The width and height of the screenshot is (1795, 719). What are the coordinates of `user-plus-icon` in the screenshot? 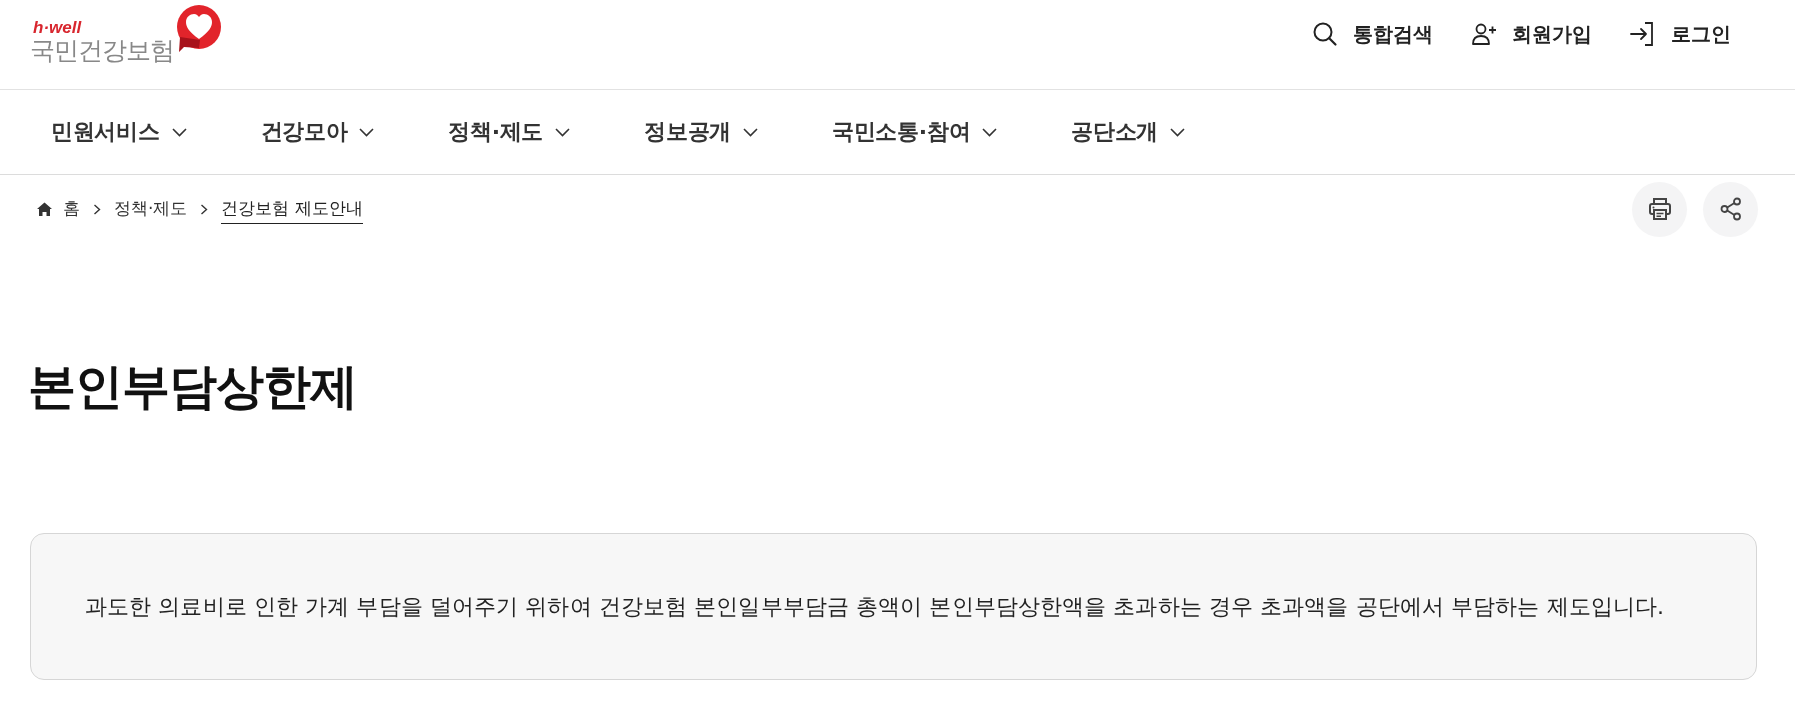 It's located at (1484, 34).